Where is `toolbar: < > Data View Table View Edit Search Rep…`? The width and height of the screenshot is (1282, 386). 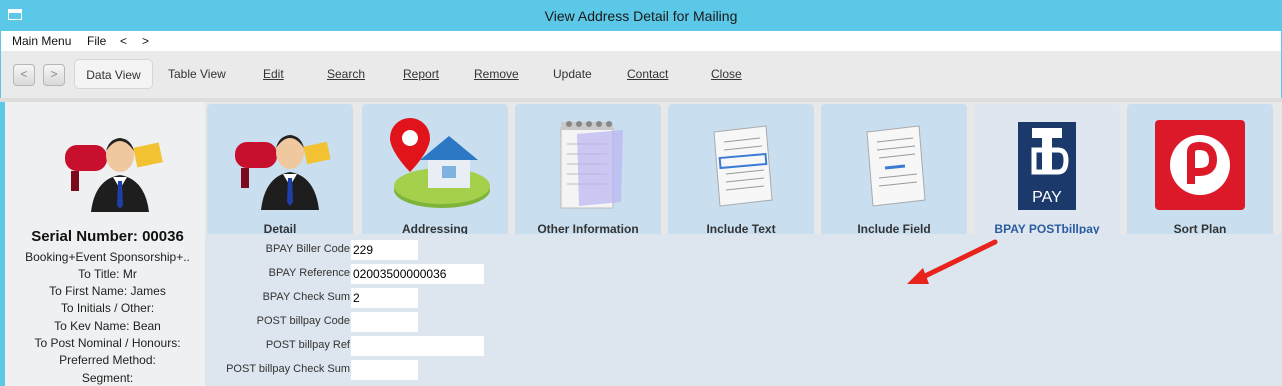 toolbar: < > Data View Table View Edit Search Rep… is located at coordinates (641, 74).